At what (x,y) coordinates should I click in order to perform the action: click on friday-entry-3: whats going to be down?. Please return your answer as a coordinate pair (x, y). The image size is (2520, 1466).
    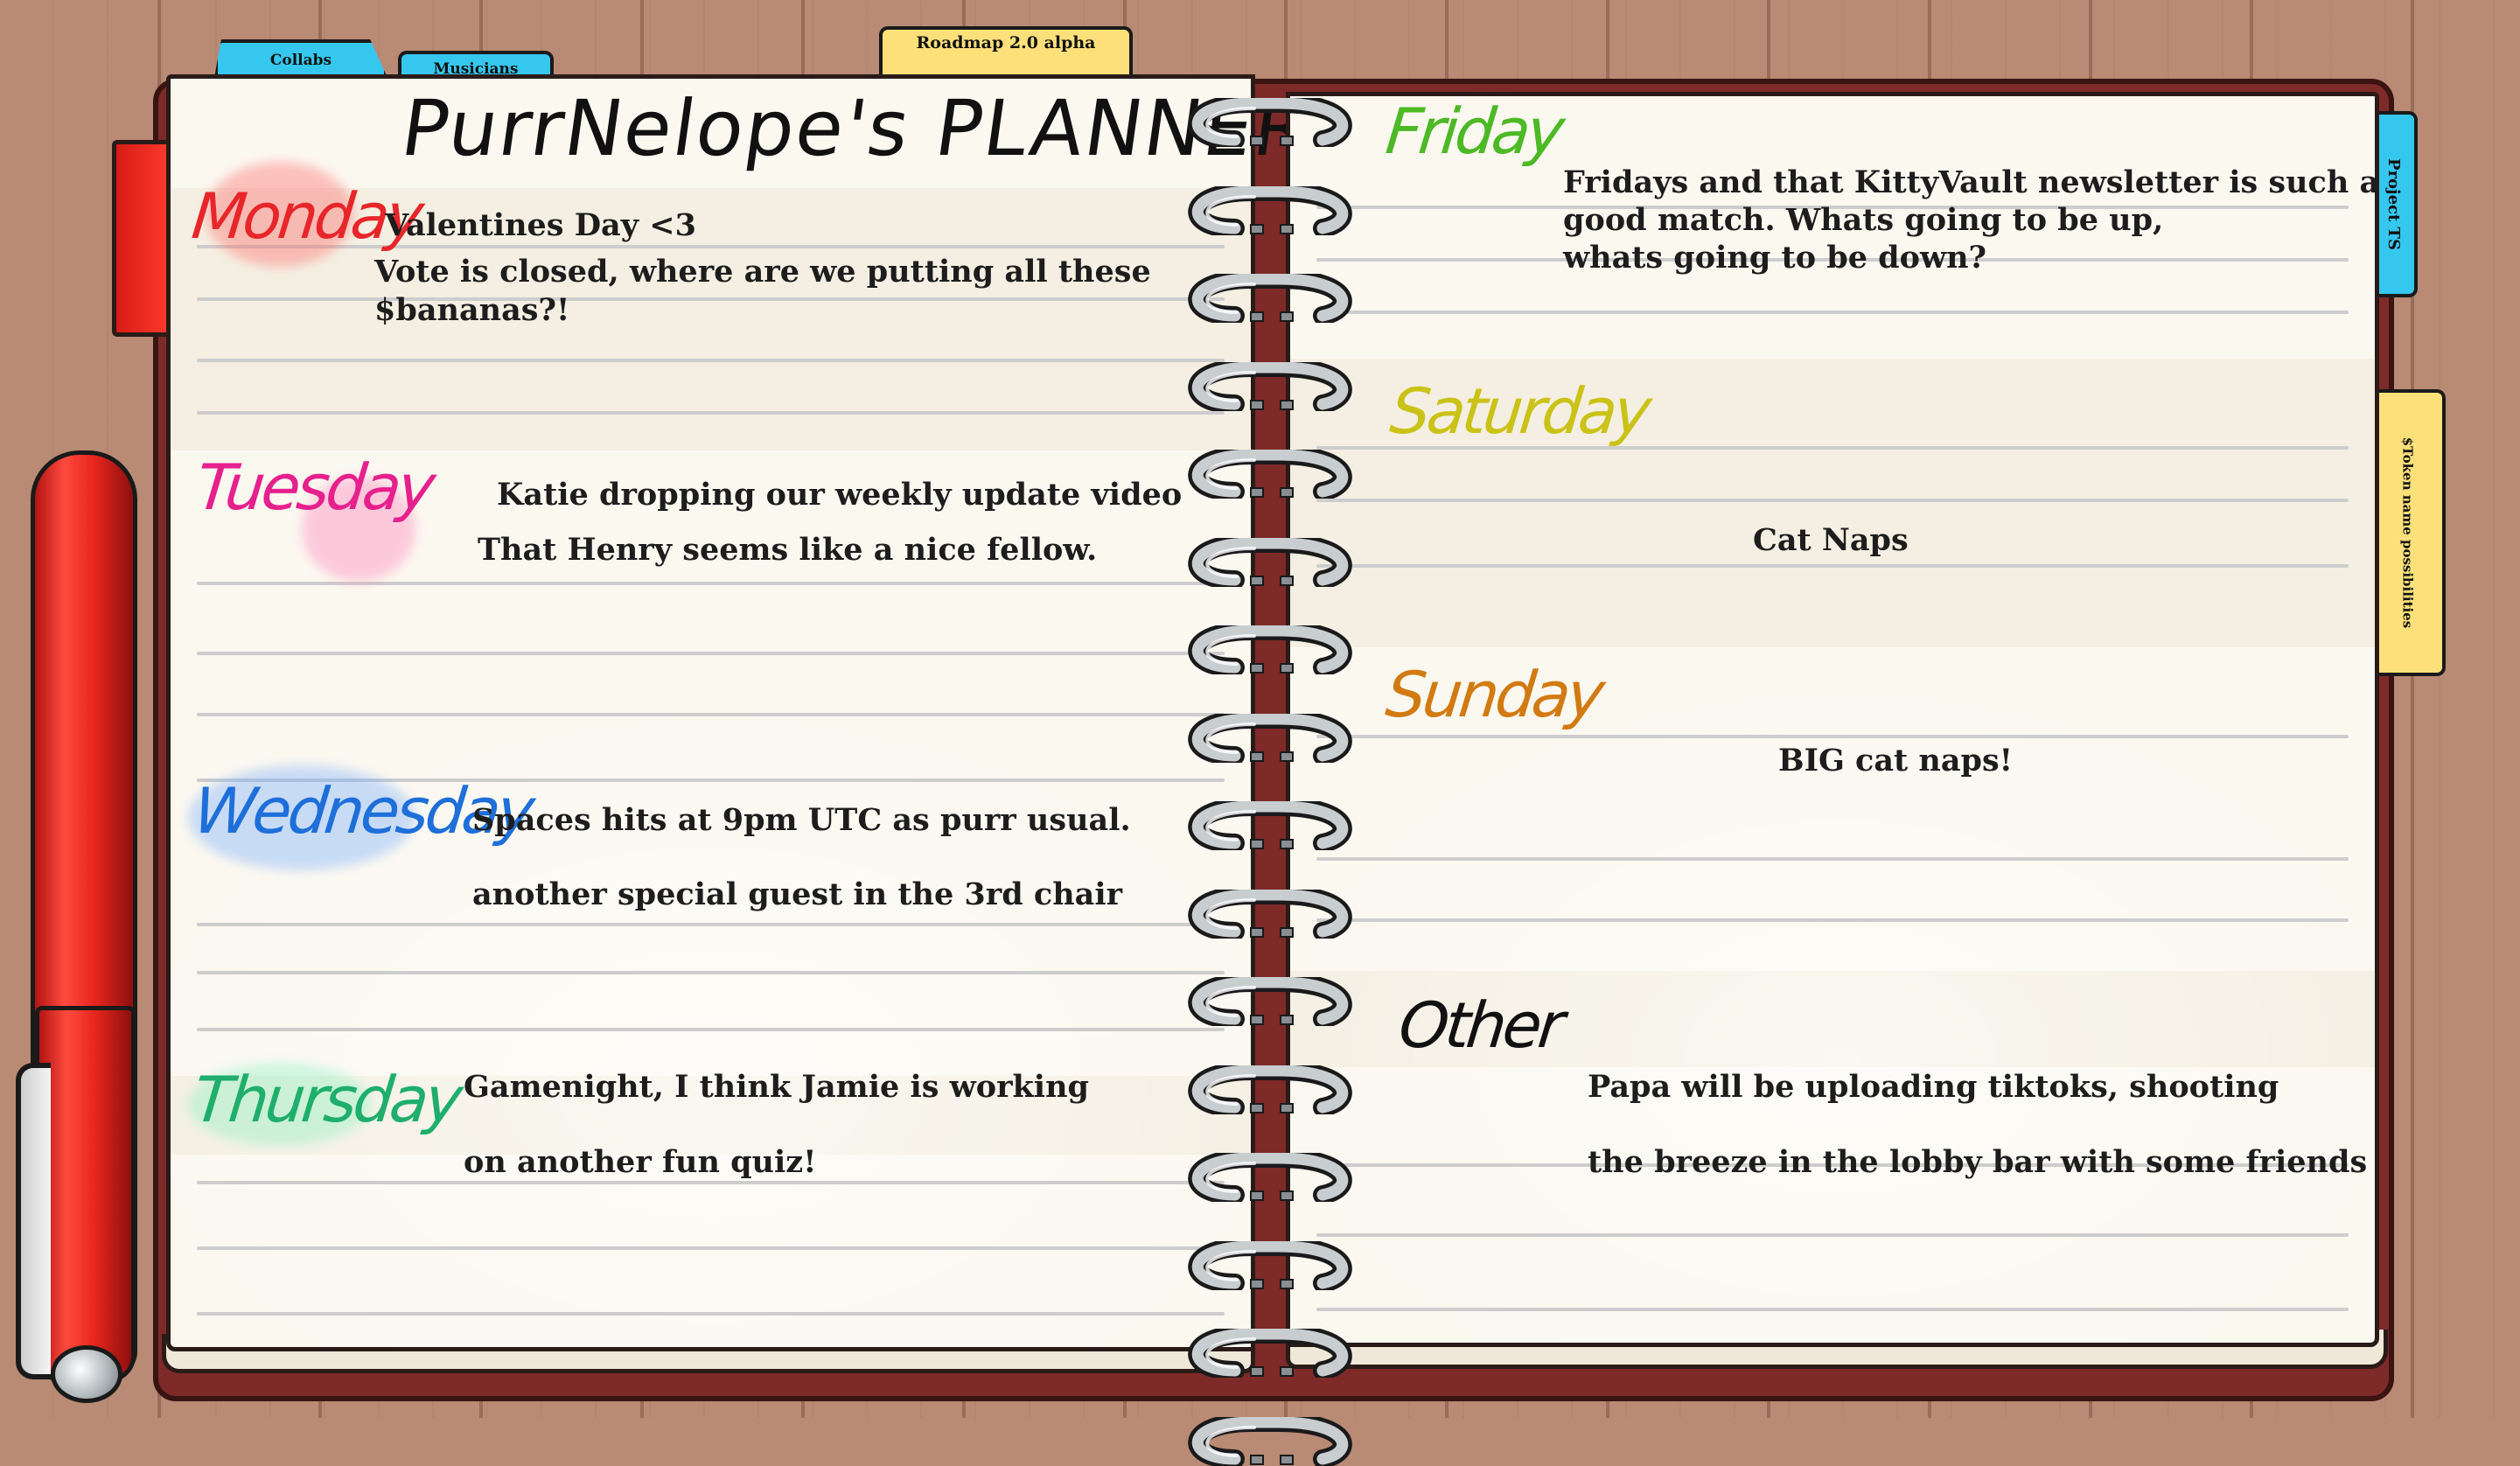
    Looking at the image, I should click on (1775, 258).